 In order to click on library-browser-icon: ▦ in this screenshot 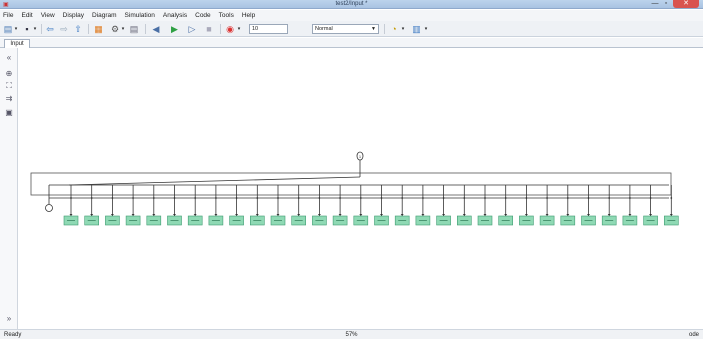, I will do `click(98, 29)`.